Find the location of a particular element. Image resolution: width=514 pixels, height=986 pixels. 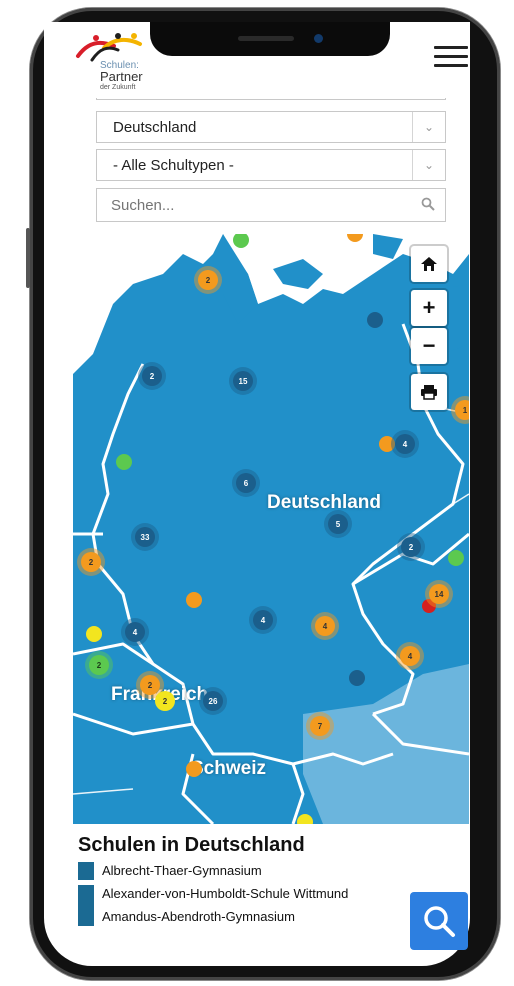

cluster-marker: 1 is located at coordinates (462, 410).